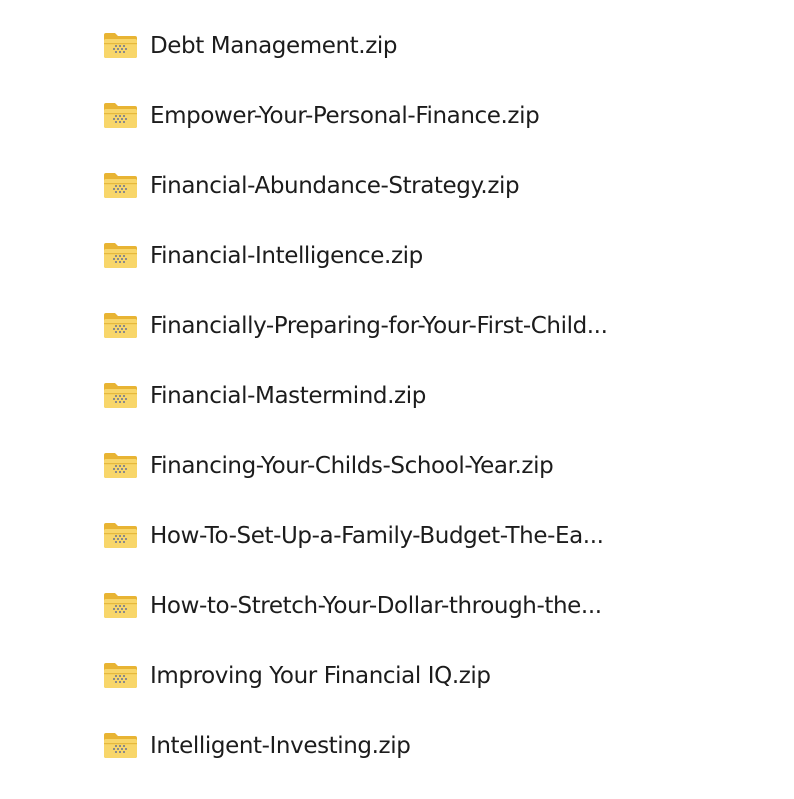 This screenshot has width=794, height=799. What do you see at coordinates (345, 116) in the screenshot?
I see `file-name: Empower-Your-Personal-Finance.zip` at bounding box center [345, 116].